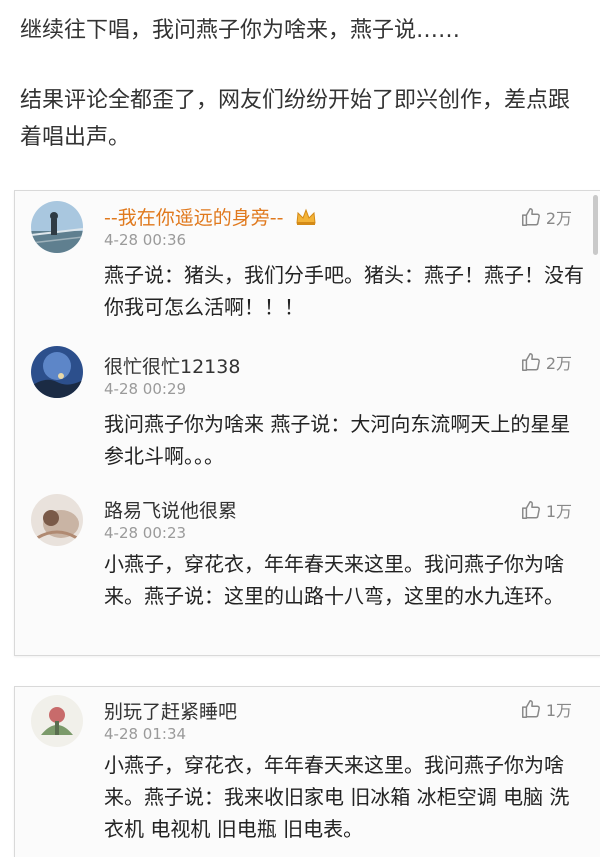  What do you see at coordinates (344, 291) in the screenshot?
I see `comment-text: 燕子说：猪头，我们分手吧。猪头：燕子！燕子！没有你我可怎么活啊！！！` at bounding box center [344, 291].